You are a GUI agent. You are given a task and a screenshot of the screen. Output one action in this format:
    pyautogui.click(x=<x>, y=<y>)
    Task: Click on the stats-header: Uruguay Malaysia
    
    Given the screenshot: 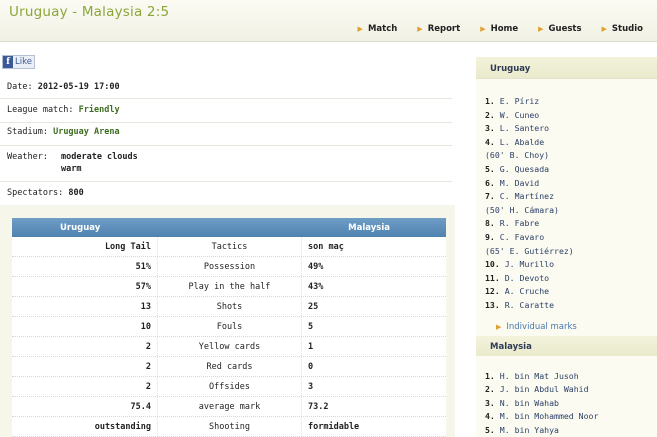 What is the action you would take?
    pyautogui.click(x=229, y=227)
    